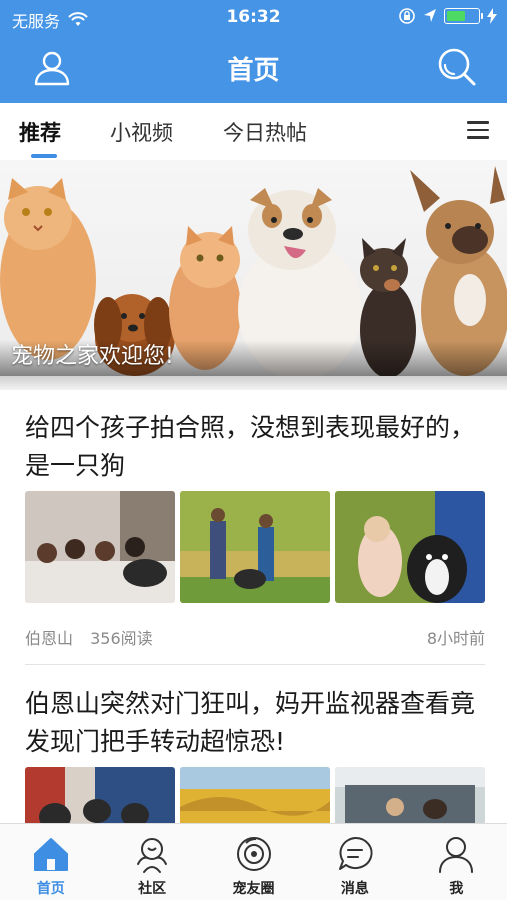 The height and width of the screenshot is (900, 507). Describe the element at coordinates (430, 15) in the screenshot. I see `location-icon` at that location.